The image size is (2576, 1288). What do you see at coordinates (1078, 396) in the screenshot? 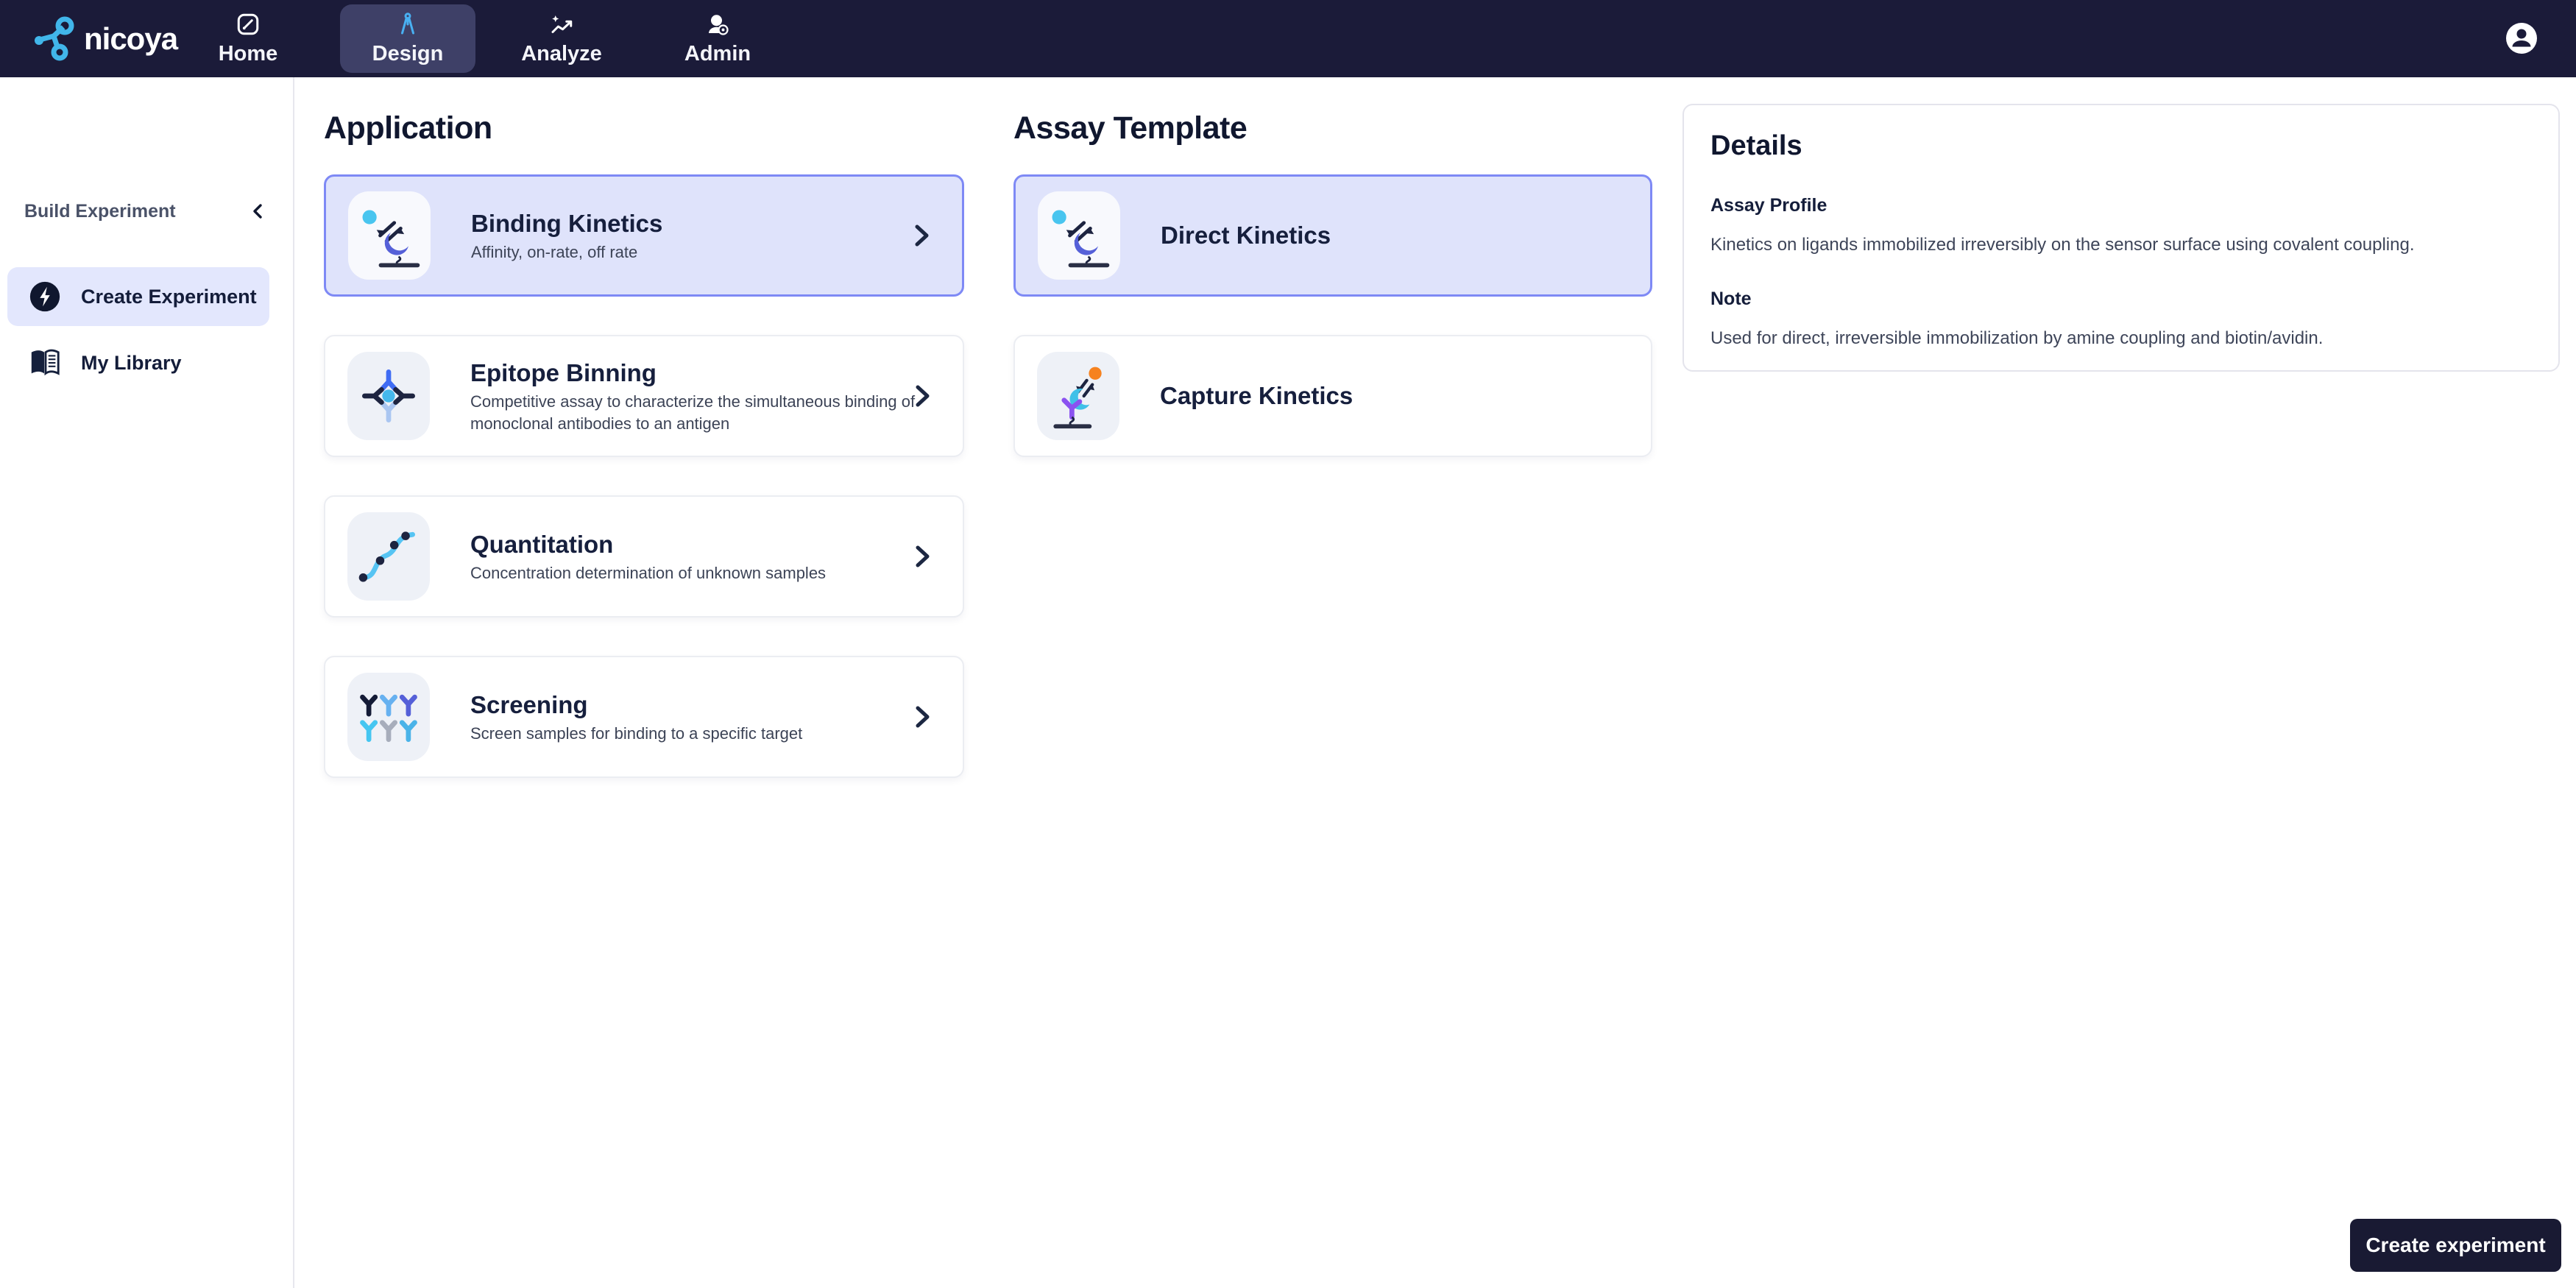
I see `capture-kinetics-icon` at bounding box center [1078, 396].